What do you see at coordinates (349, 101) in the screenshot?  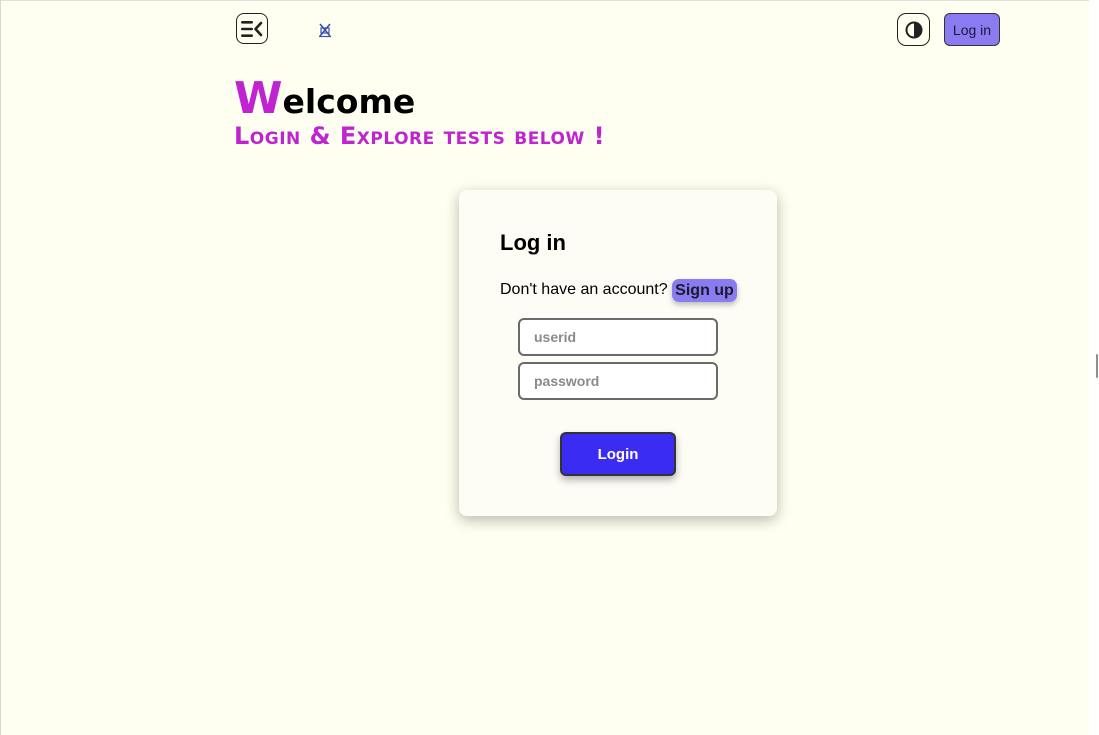 I see `title-rest: elcome` at bounding box center [349, 101].